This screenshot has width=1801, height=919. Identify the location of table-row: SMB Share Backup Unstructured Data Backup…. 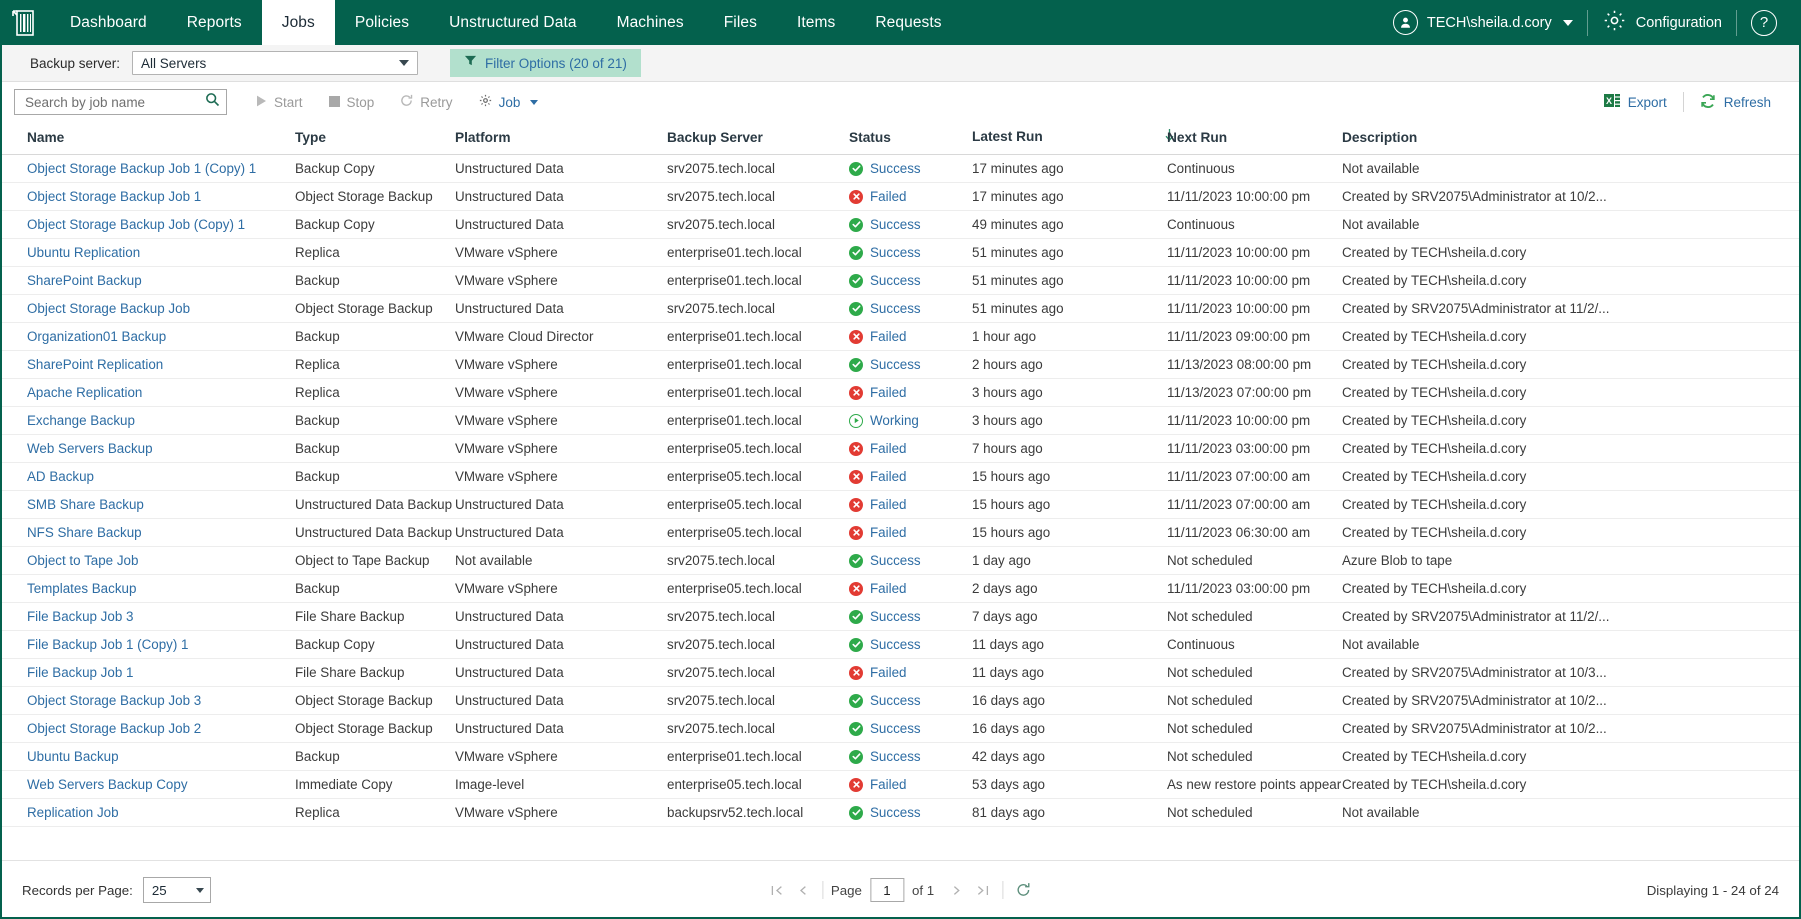
(900, 505).